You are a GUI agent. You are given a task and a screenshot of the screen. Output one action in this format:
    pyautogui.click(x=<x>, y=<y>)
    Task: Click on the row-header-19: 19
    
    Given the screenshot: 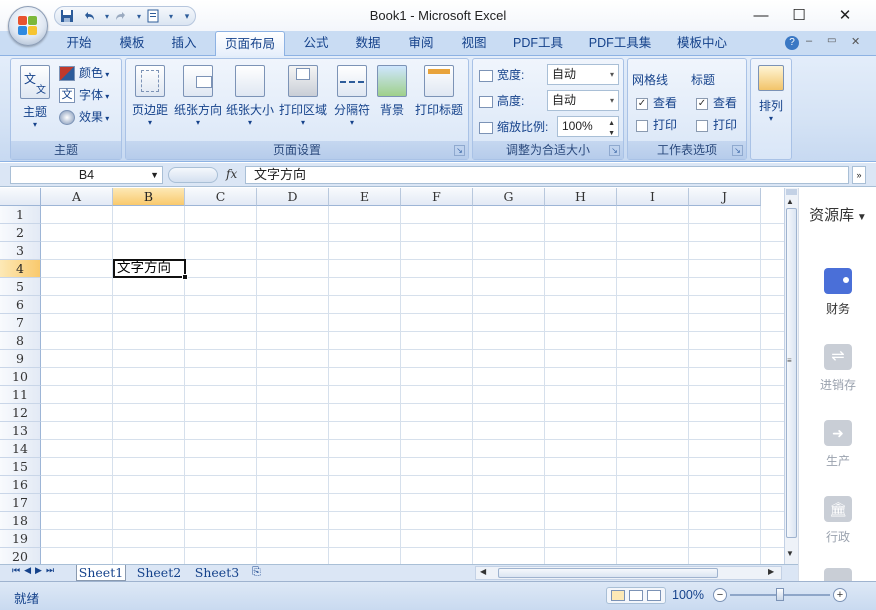 What is the action you would take?
    pyautogui.click(x=20, y=539)
    